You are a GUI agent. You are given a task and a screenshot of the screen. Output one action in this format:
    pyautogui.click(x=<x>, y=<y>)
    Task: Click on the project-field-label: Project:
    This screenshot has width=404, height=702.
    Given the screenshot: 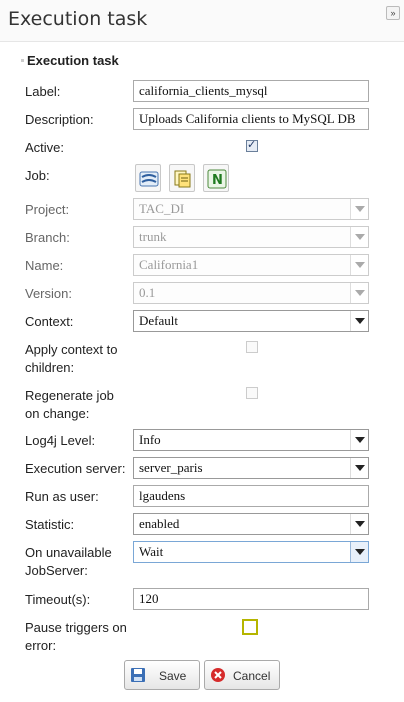 What is the action you would take?
    pyautogui.click(x=47, y=209)
    